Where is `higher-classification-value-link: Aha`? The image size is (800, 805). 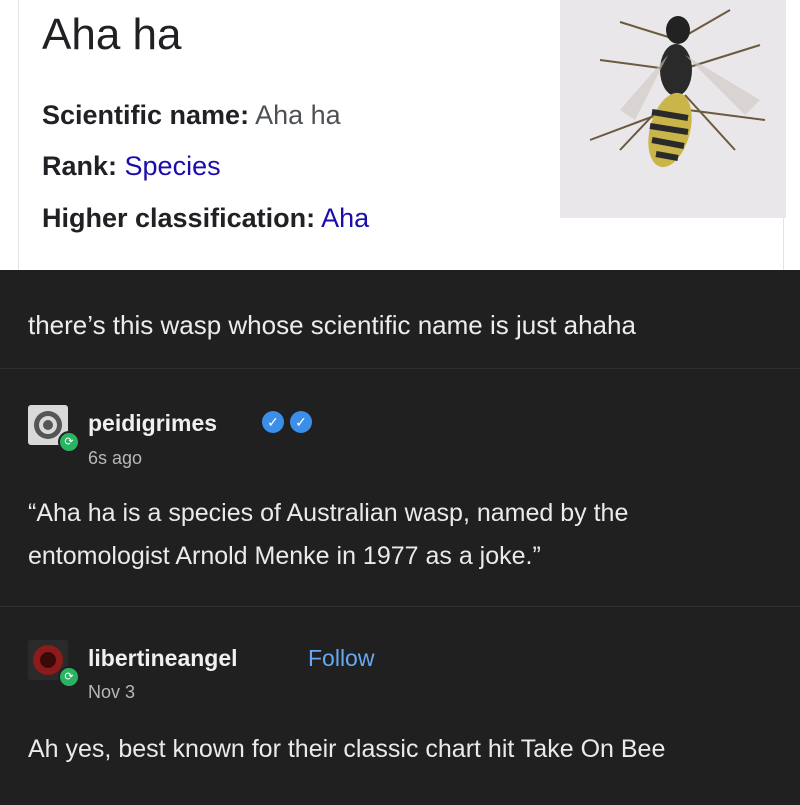 higher-classification-value-link: Aha is located at coordinates (345, 218).